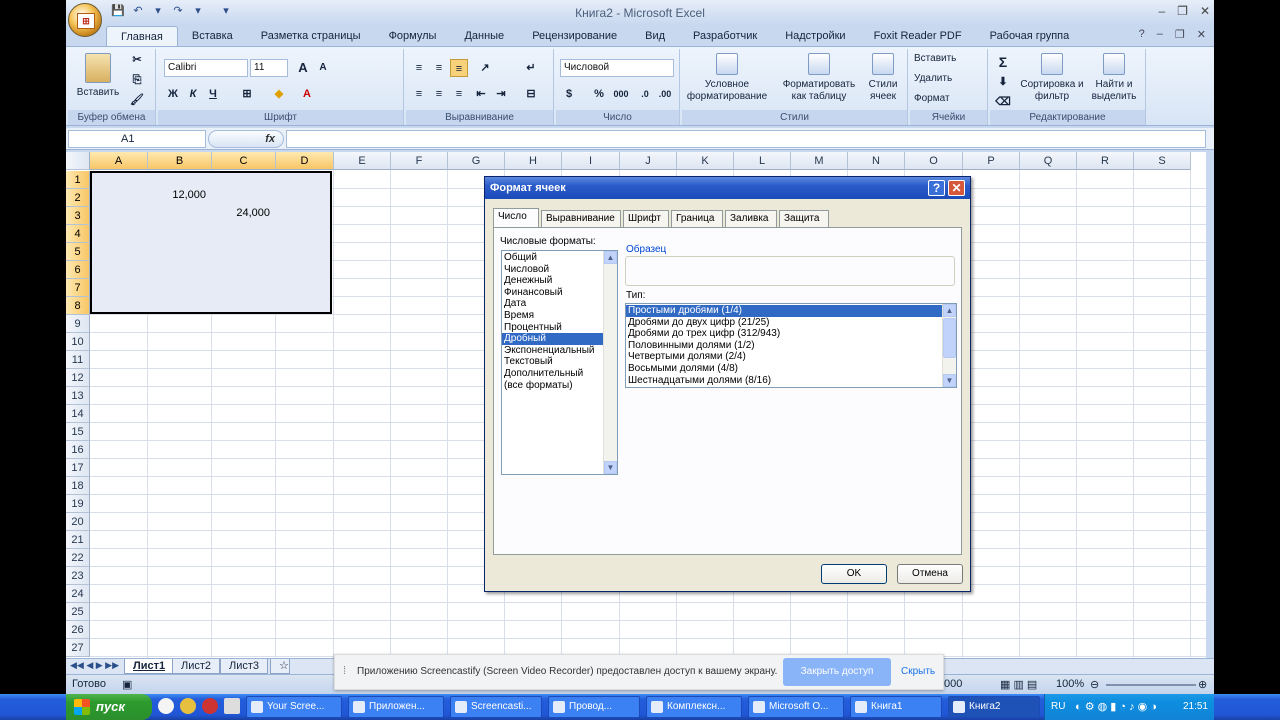 This screenshot has width=1280, height=720. Describe the element at coordinates (78, 486) in the screenshot. I see `row-header: 18` at that location.